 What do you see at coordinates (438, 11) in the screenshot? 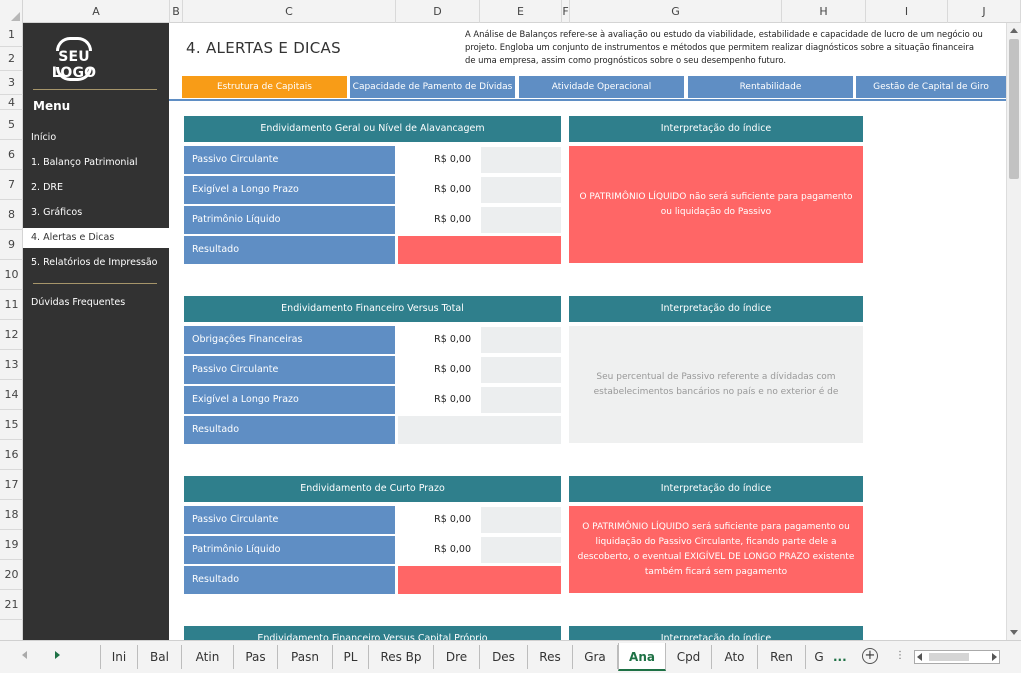
I see `column-header-d: D` at bounding box center [438, 11].